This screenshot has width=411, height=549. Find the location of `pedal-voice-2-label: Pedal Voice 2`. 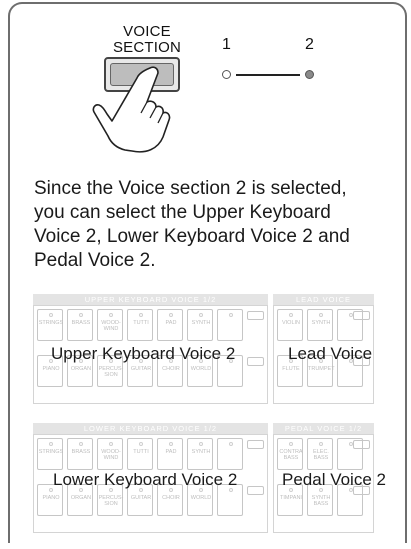

pedal-voice-2-label: Pedal Voice 2 is located at coordinates (334, 479).